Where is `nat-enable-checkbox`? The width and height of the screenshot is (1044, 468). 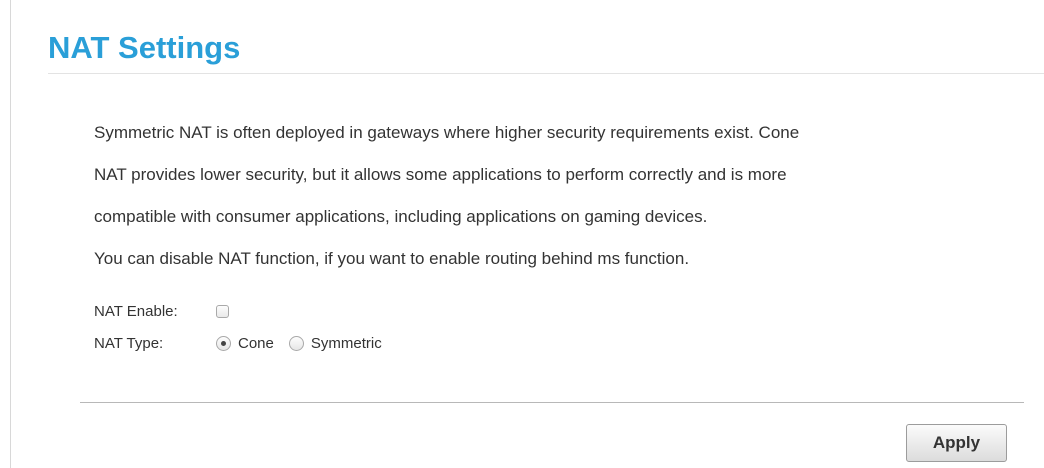 nat-enable-checkbox is located at coordinates (222, 311).